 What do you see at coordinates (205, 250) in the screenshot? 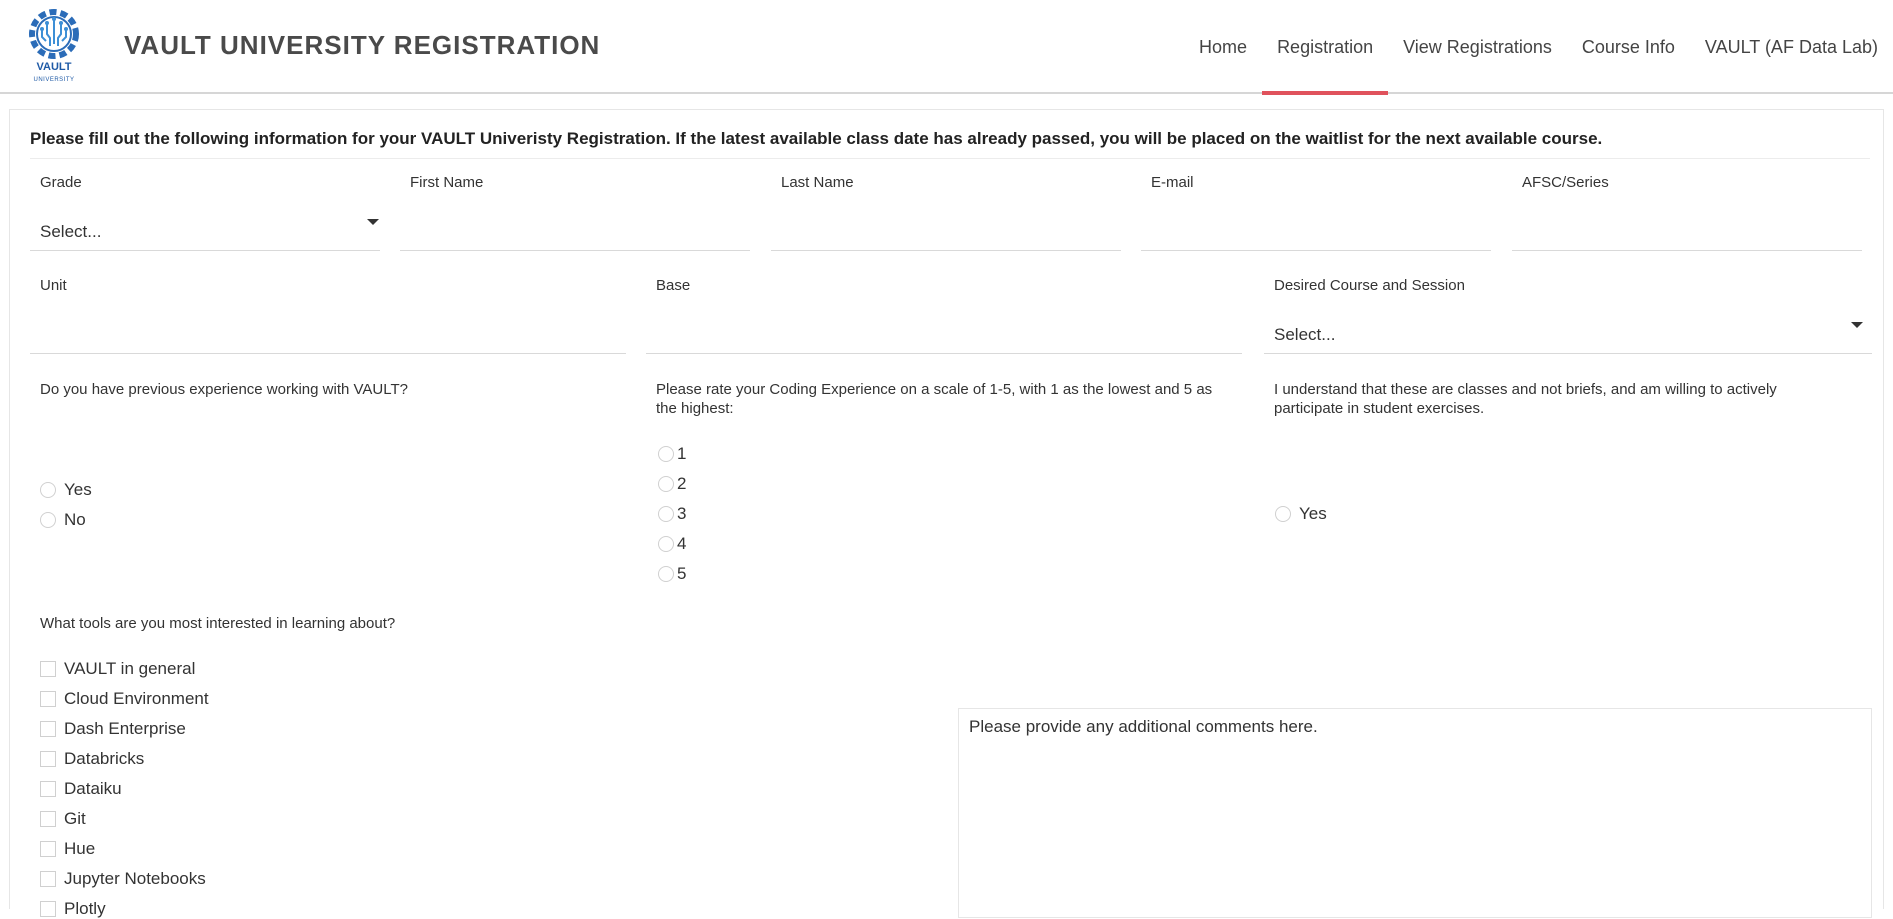
I see `grade-underline` at bounding box center [205, 250].